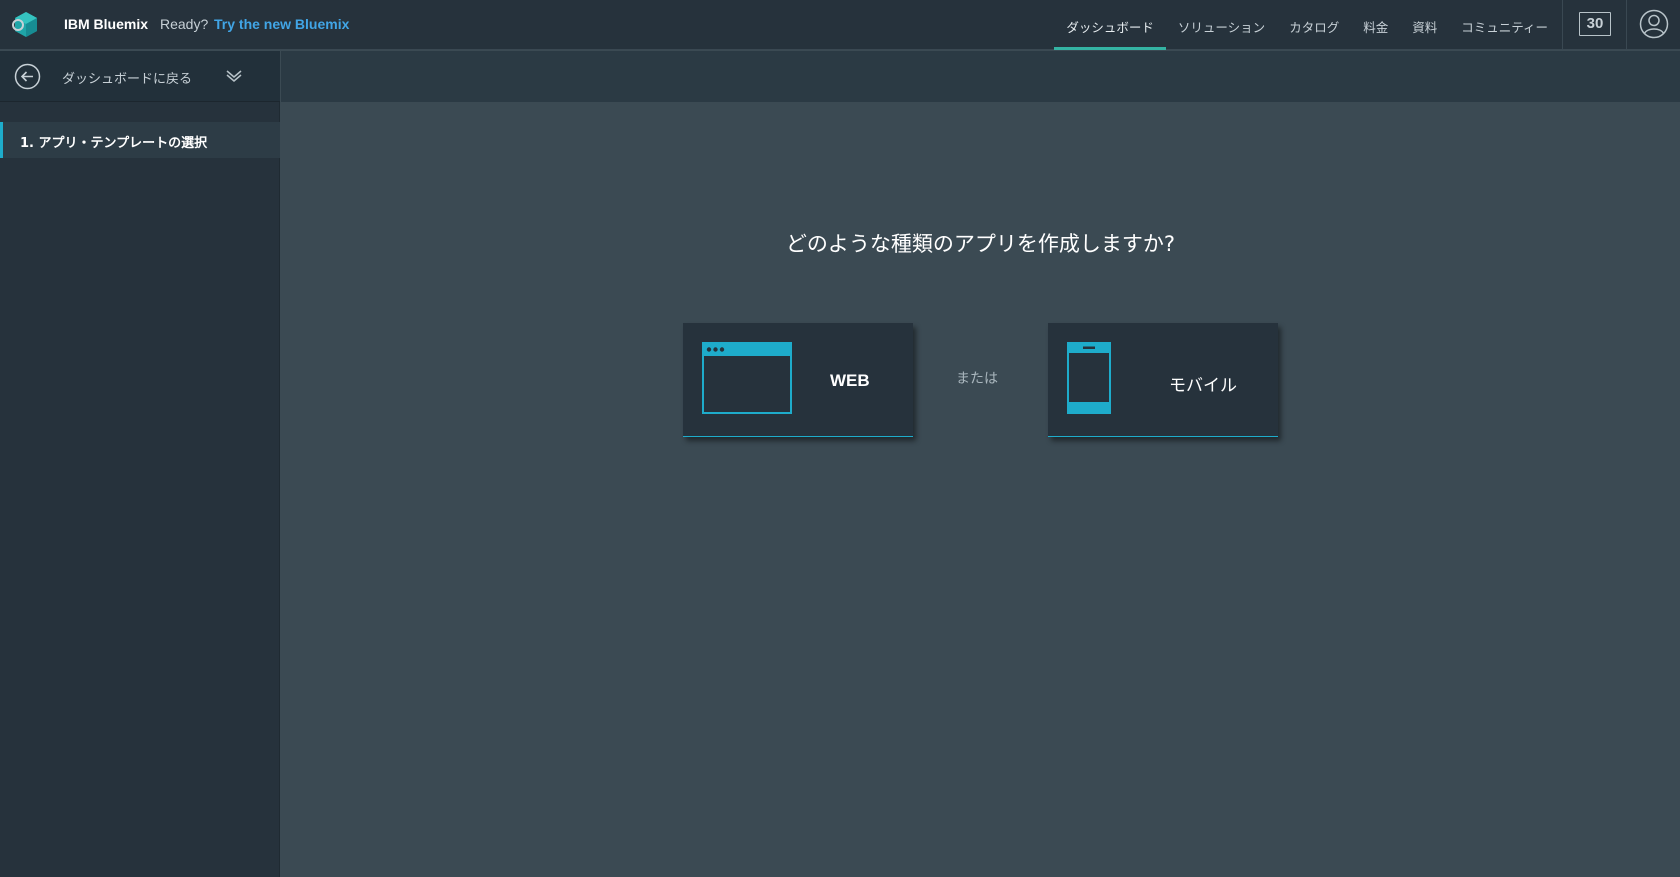 This screenshot has width=1680, height=877. I want to click on sidebar-back-bar: ダッシュボードに戻る, so click(140, 76).